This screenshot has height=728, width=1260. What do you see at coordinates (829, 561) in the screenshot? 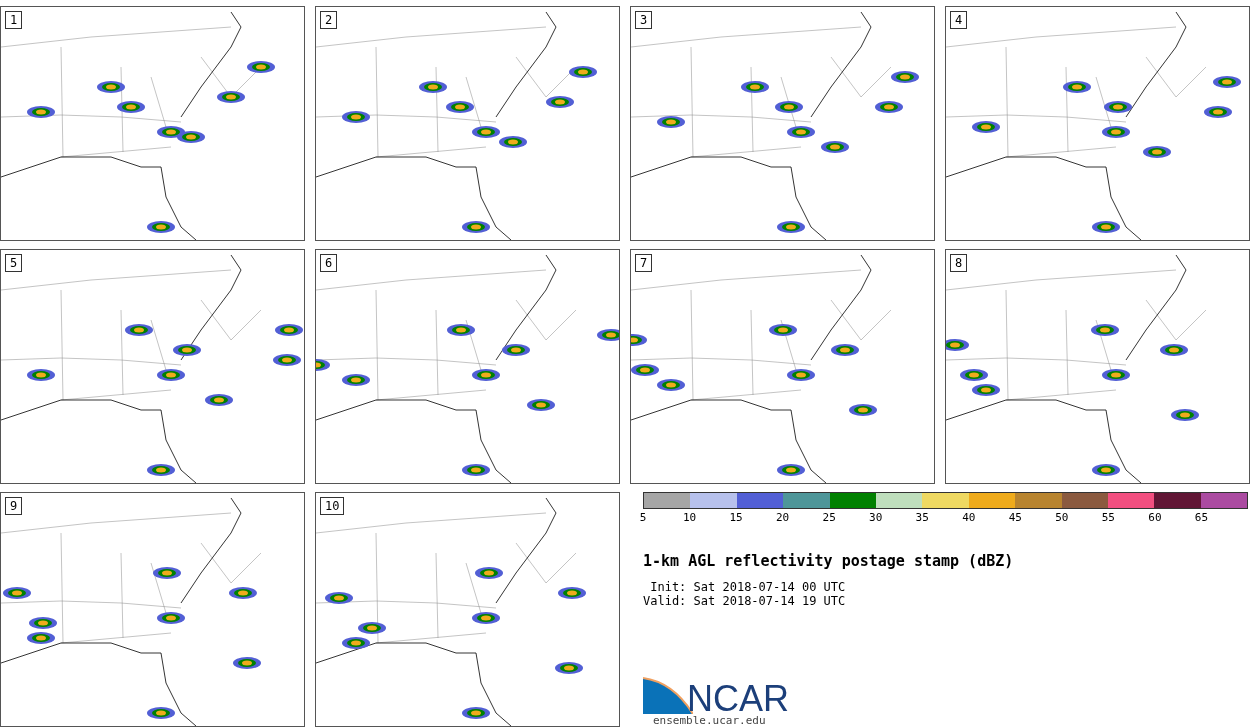
I see `chart-title: 1-km AGL reflectivity postage stamp (dBZ)` at bounding box center [829, 561].